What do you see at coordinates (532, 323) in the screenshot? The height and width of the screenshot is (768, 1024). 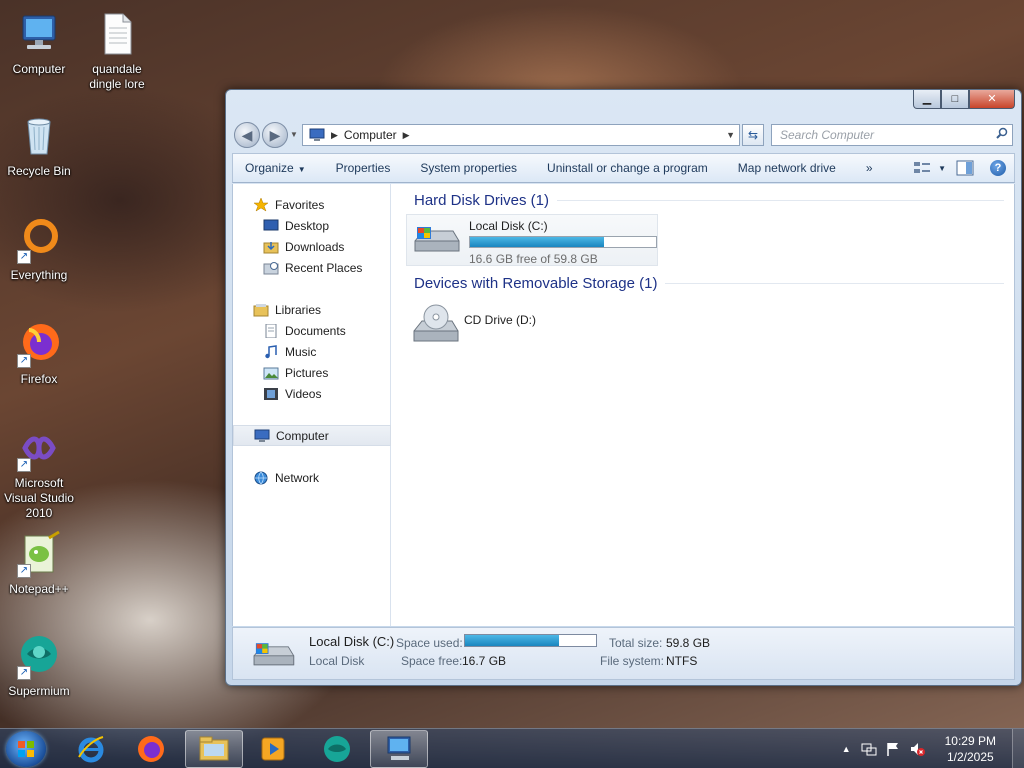 I see `drive-d-tile: CD Drive (D:)` at bounding box center [532, 323].